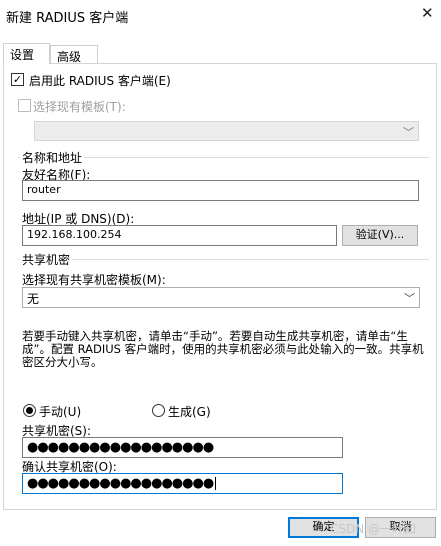 The image size is (441, 546). I want to click on tab-advanced: 高级, so click(74, 54).